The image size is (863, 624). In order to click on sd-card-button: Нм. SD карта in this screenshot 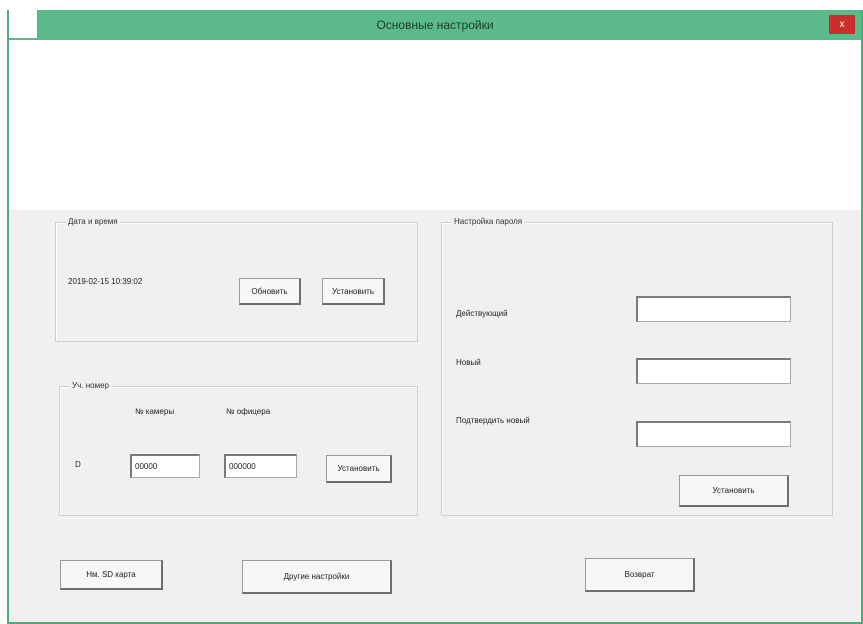, I will do `click(111, 575)`.